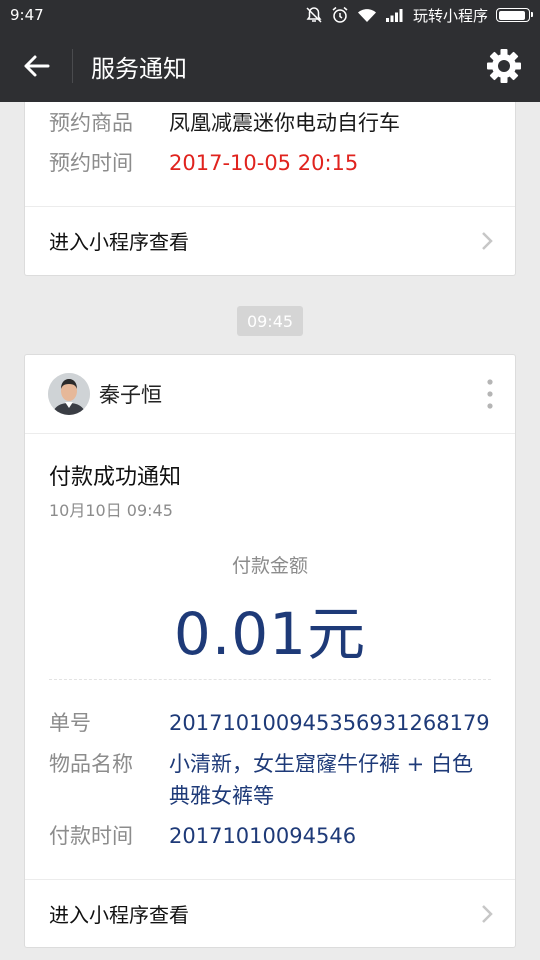 This screenshot has height=960, width=540. I want to click on sender-name: 秦子恒, so click(130, 395).